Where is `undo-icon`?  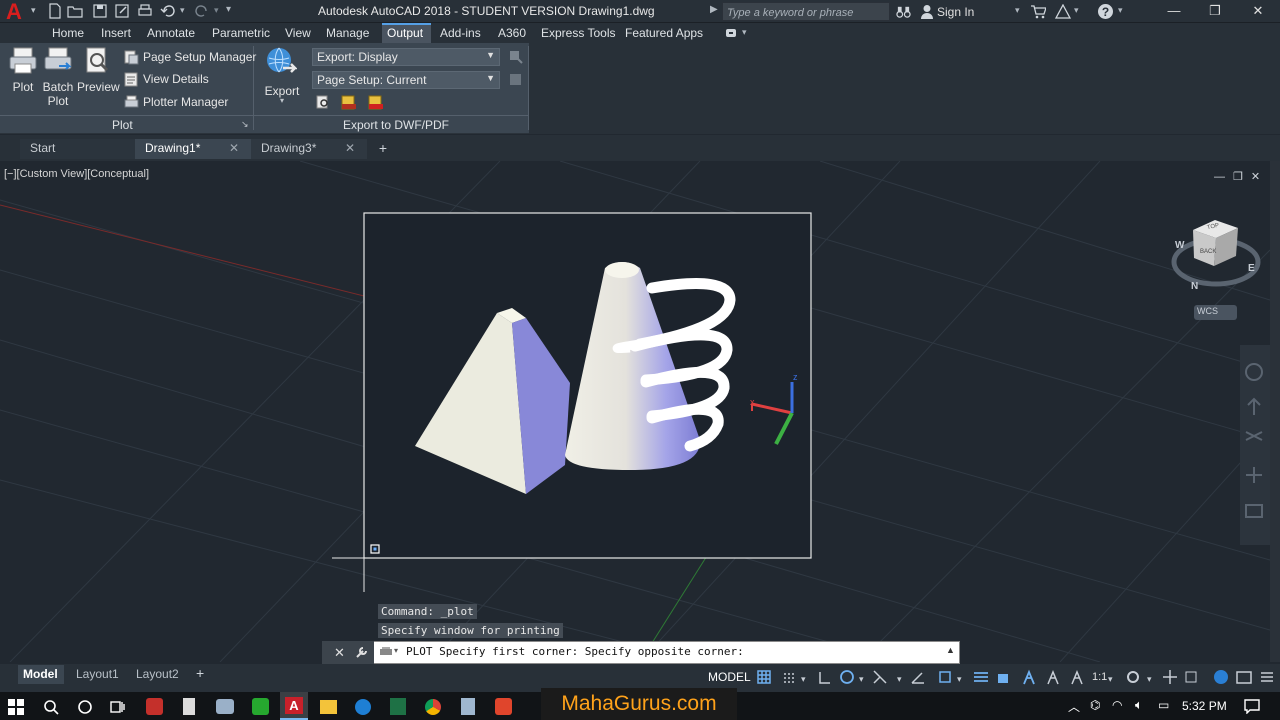
undo-icon is located at coordinates (168, 11).